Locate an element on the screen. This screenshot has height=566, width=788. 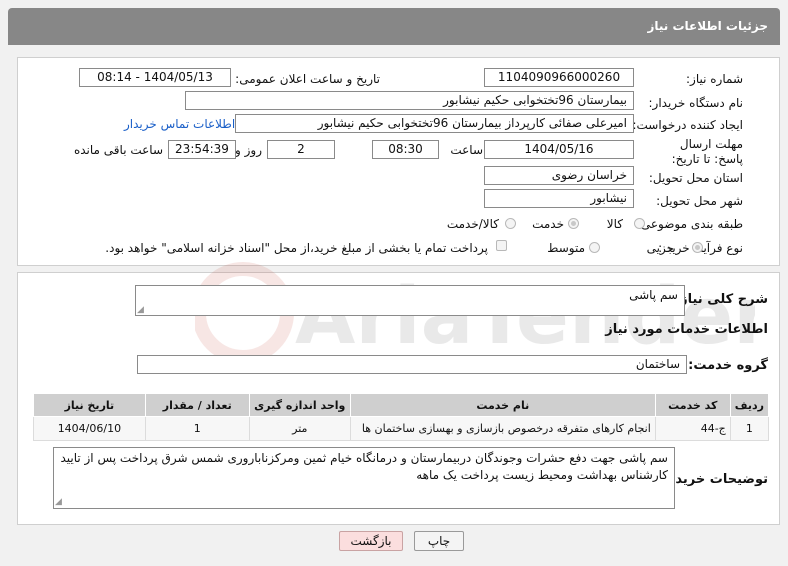
days-label: روز و is located at coordinates (248, 150).